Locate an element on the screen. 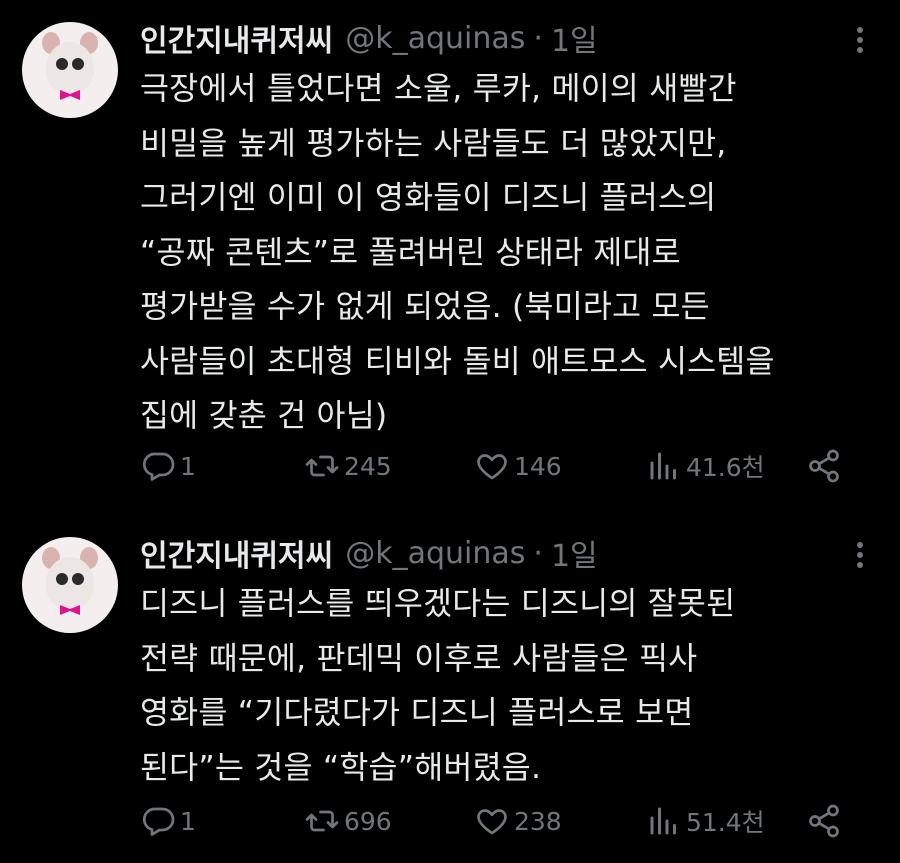 This screenshot has height=863, width=900. like-count: 146 is located at coordinates (538, 466).